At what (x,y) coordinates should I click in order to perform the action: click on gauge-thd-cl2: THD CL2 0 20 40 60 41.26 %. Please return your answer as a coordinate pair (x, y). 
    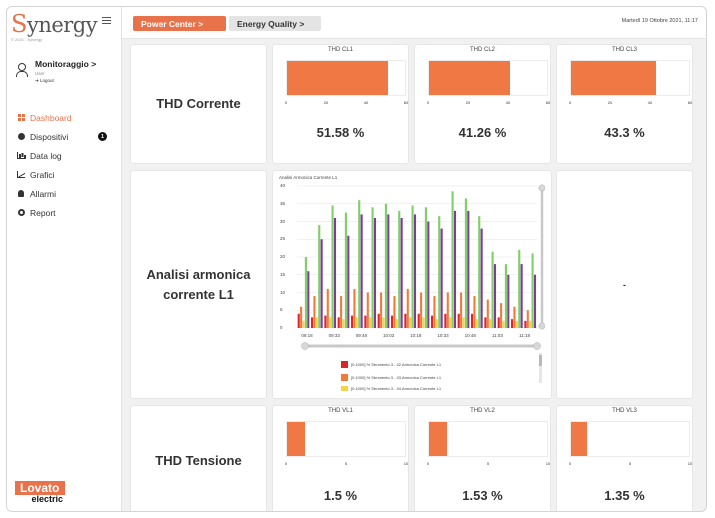
    Looking at the image, I should click on (482, 104).